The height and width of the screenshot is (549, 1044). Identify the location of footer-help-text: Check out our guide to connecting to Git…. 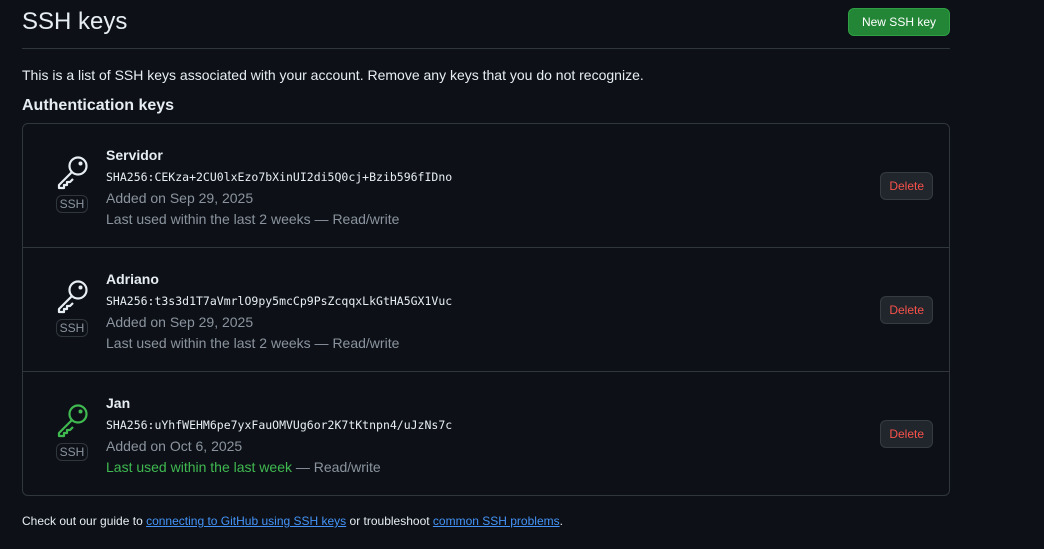
(486, 521).